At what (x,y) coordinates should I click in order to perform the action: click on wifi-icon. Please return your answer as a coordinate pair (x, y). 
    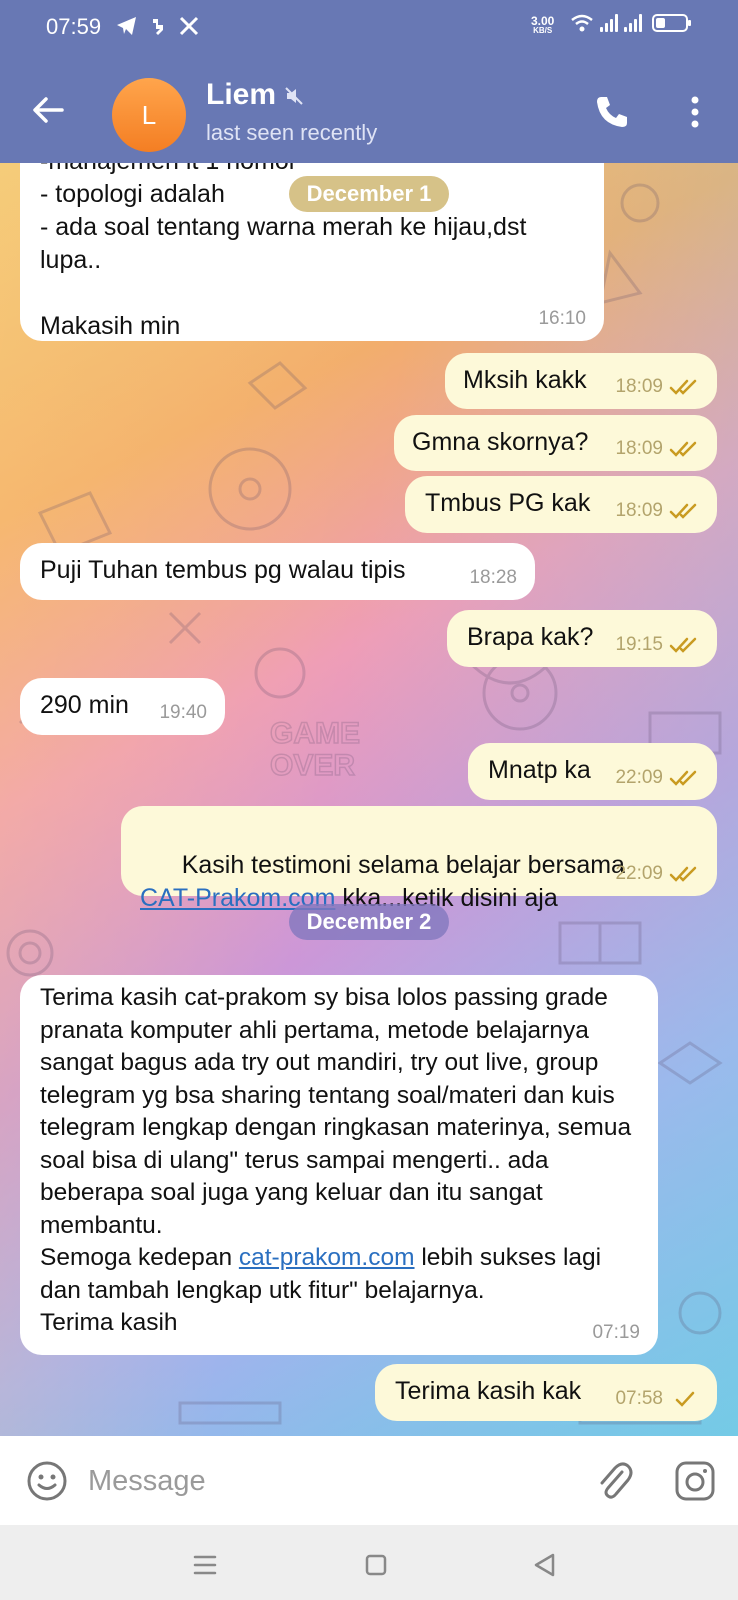
    Looking at the image, I should click on (582, 23).